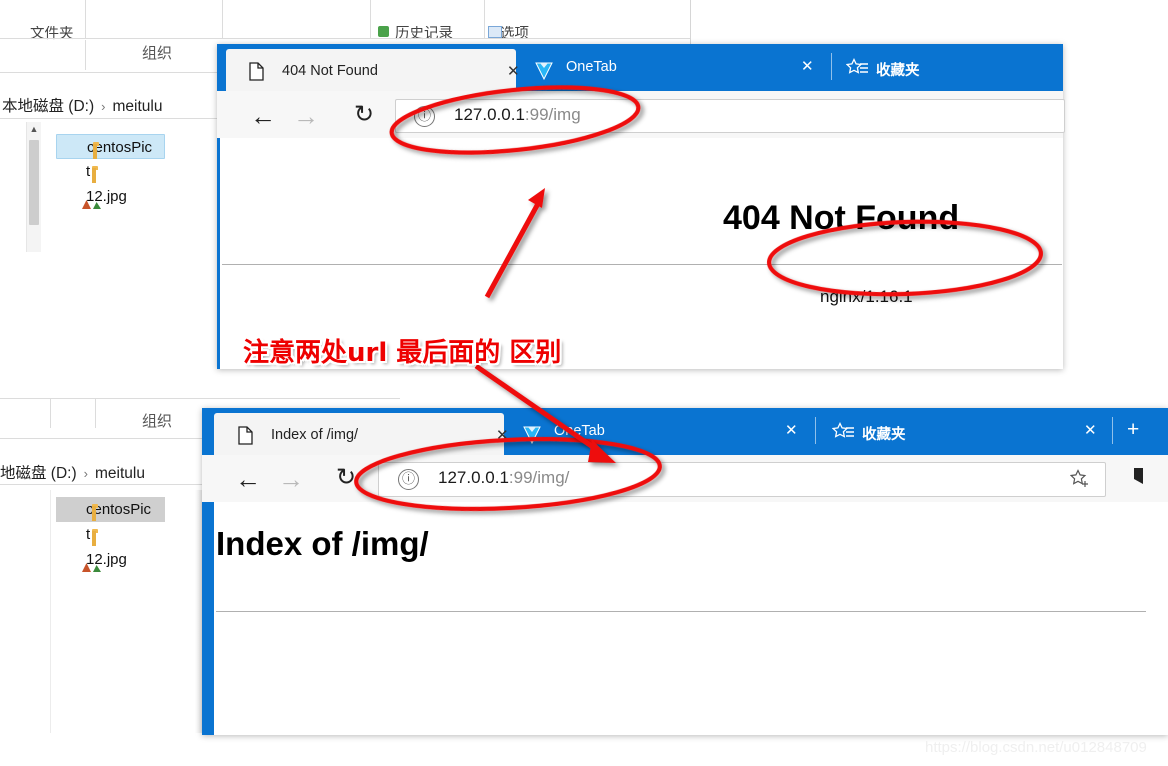  I want to click on address-bar-text: 127.0.0.1:99/img, so click(517, 115).